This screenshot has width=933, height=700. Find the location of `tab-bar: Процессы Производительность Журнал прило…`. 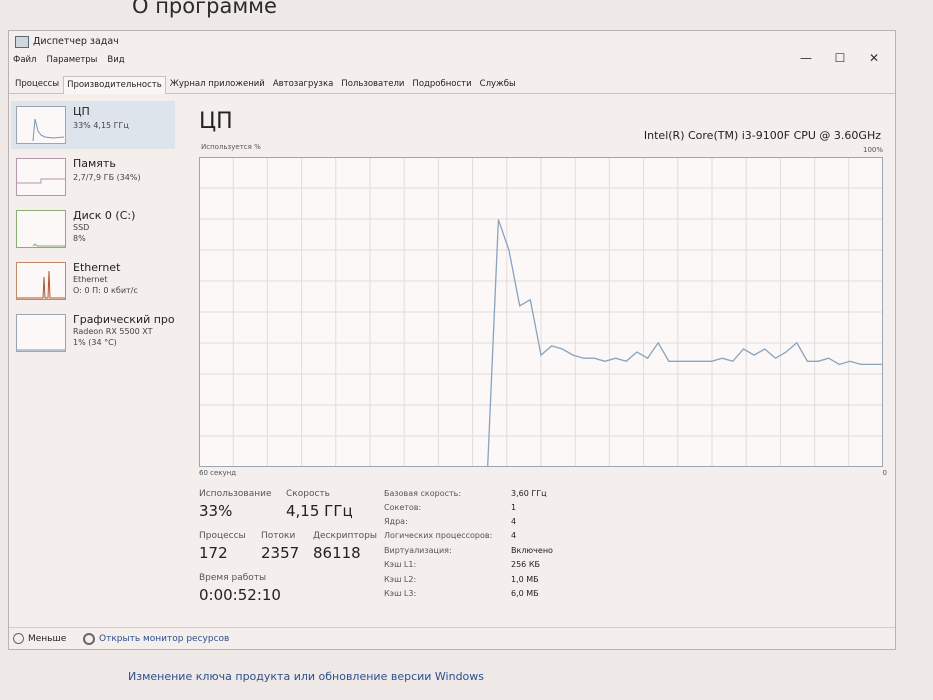

tab-bar: Процессы Производительность Журнал прило… is located at coordinates (452, 84).